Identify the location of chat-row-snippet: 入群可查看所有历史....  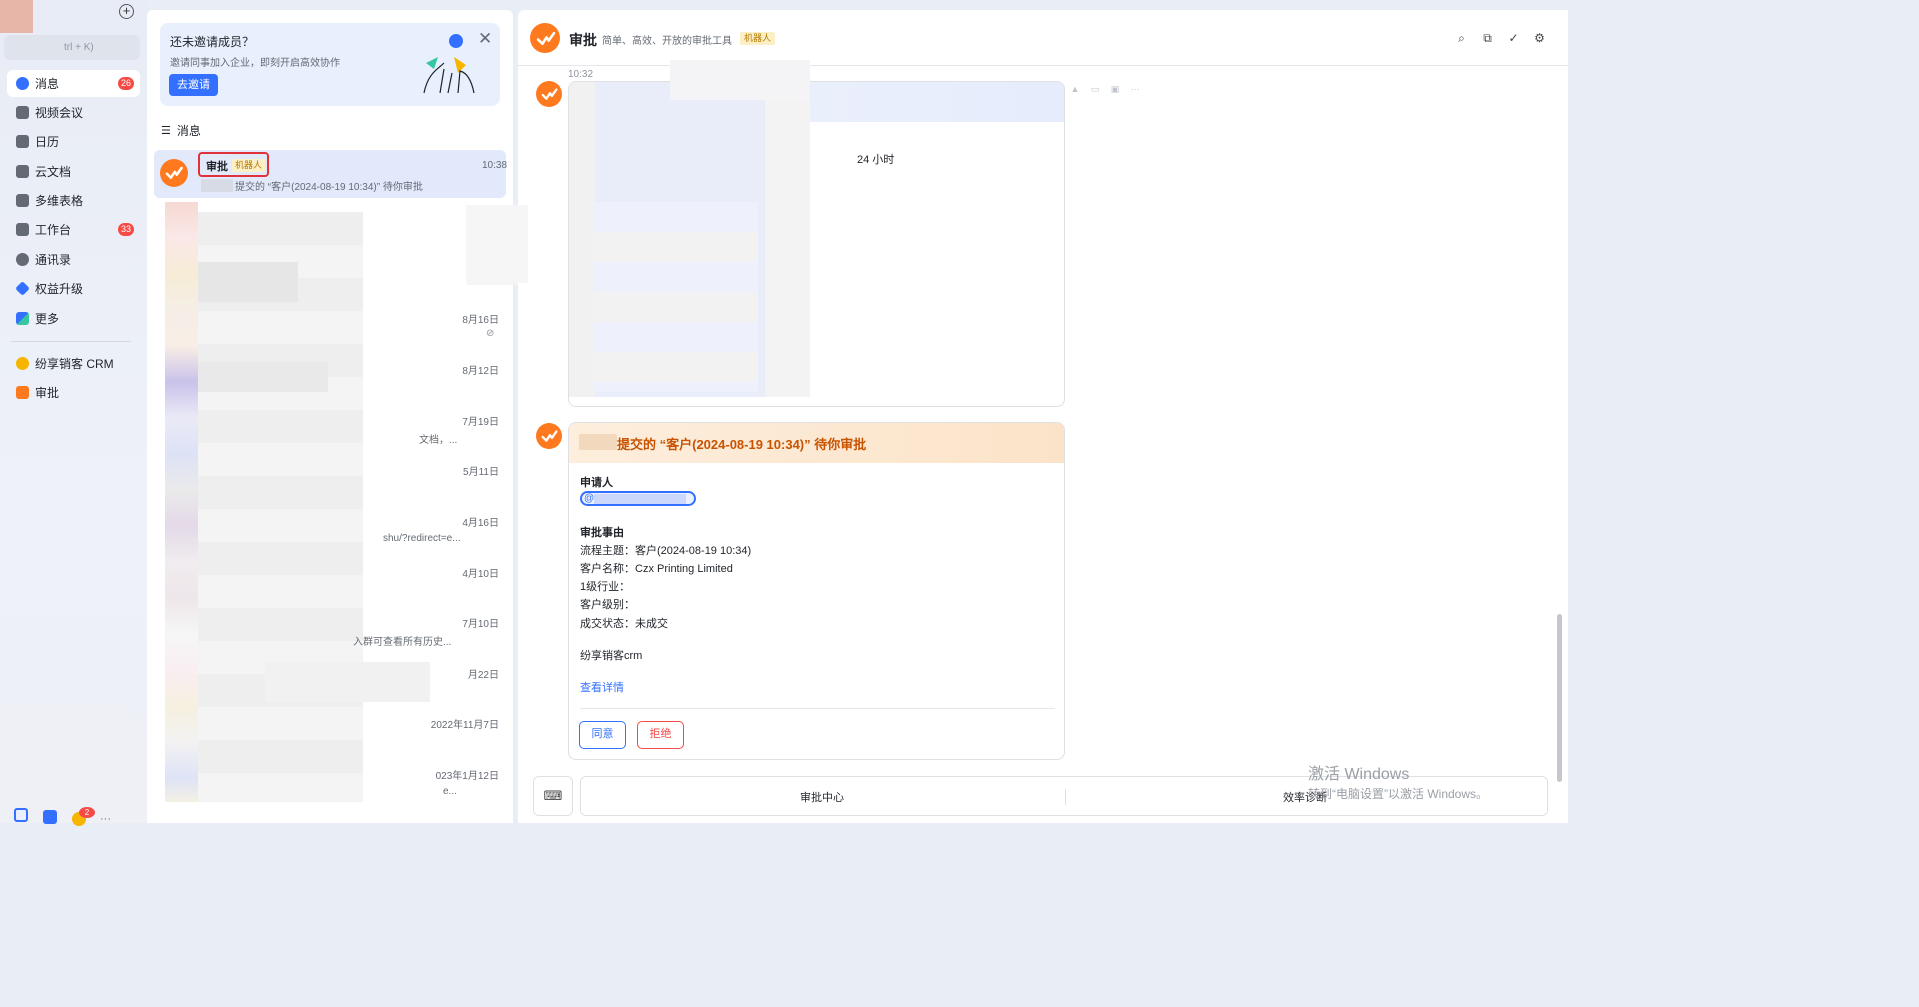
(402, 642).